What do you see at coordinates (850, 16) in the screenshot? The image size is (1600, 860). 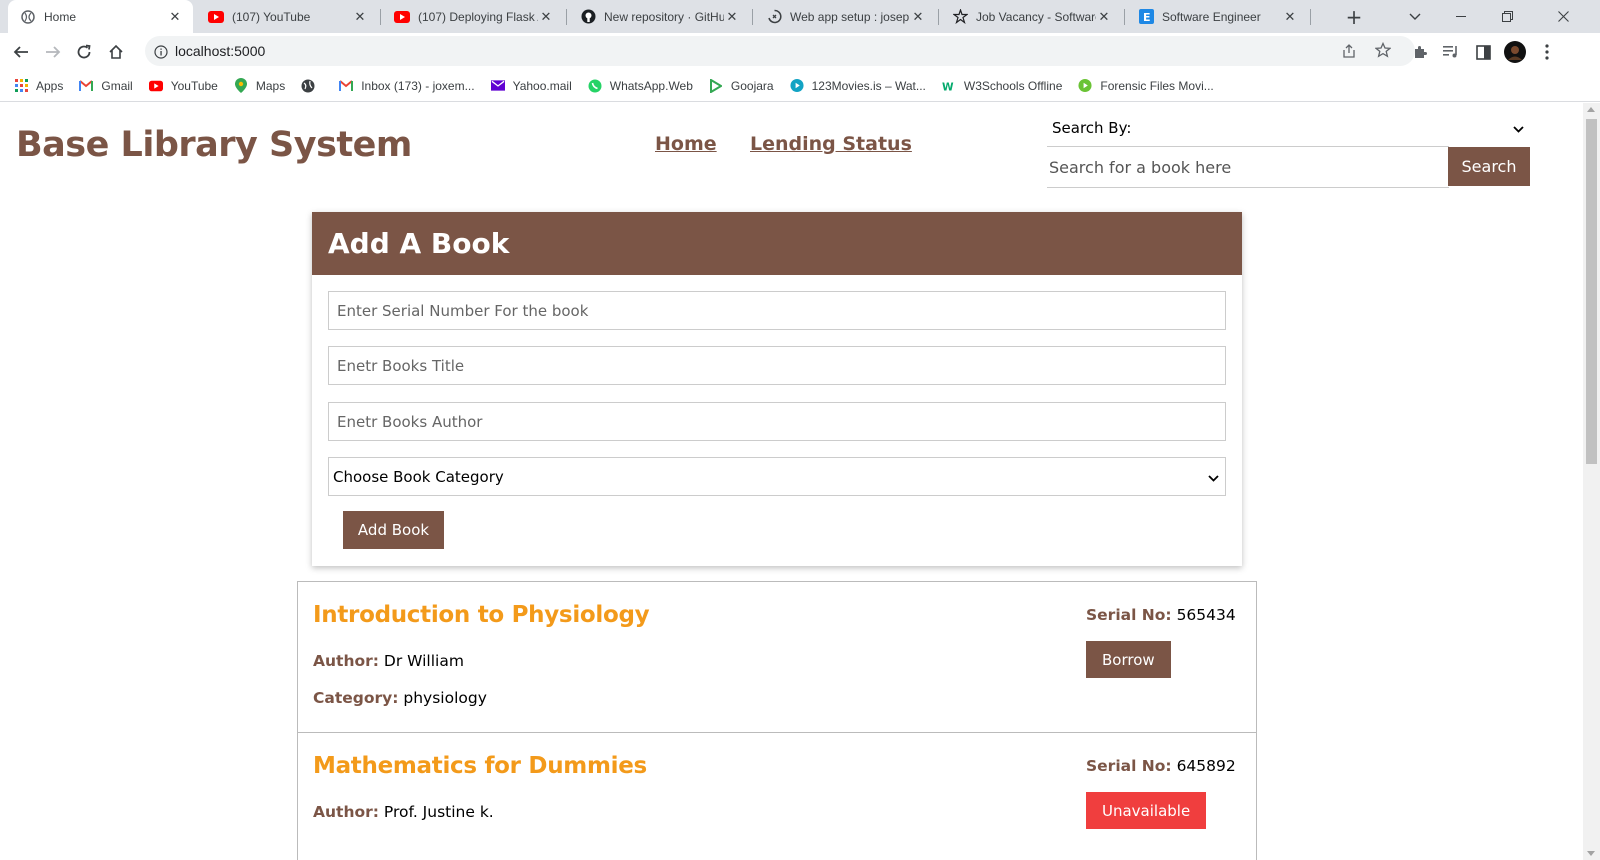 I see `tab-title: Web app setup : joseph` at bounding box center [850, 16].